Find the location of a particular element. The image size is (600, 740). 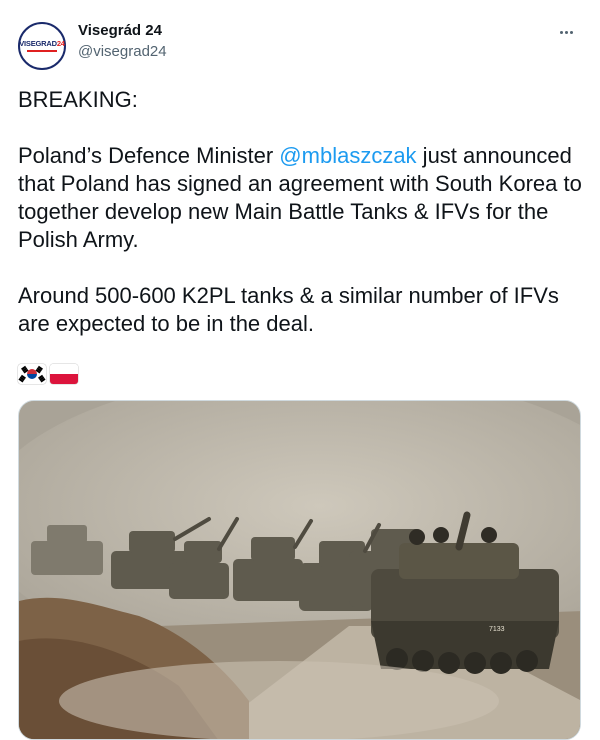

author-display-name: Visegrád 24 is located at coordinates (120, 30).